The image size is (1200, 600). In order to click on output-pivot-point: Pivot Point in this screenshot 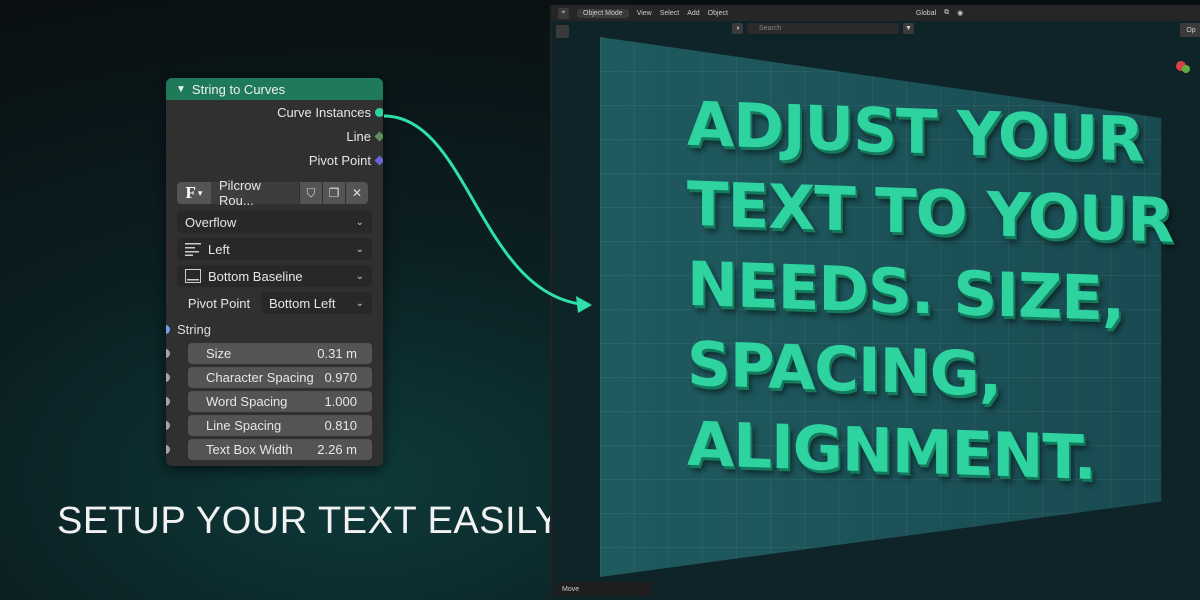, I will do `click(274, 160)`.